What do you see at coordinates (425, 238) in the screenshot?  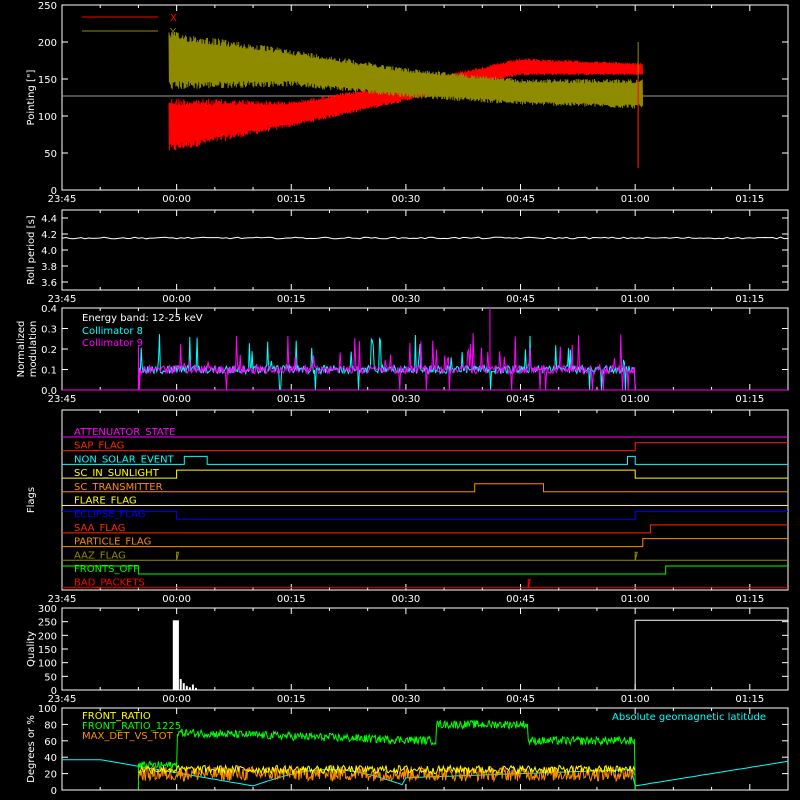 I see `roll-period-line` at bounding box center [425, 238].